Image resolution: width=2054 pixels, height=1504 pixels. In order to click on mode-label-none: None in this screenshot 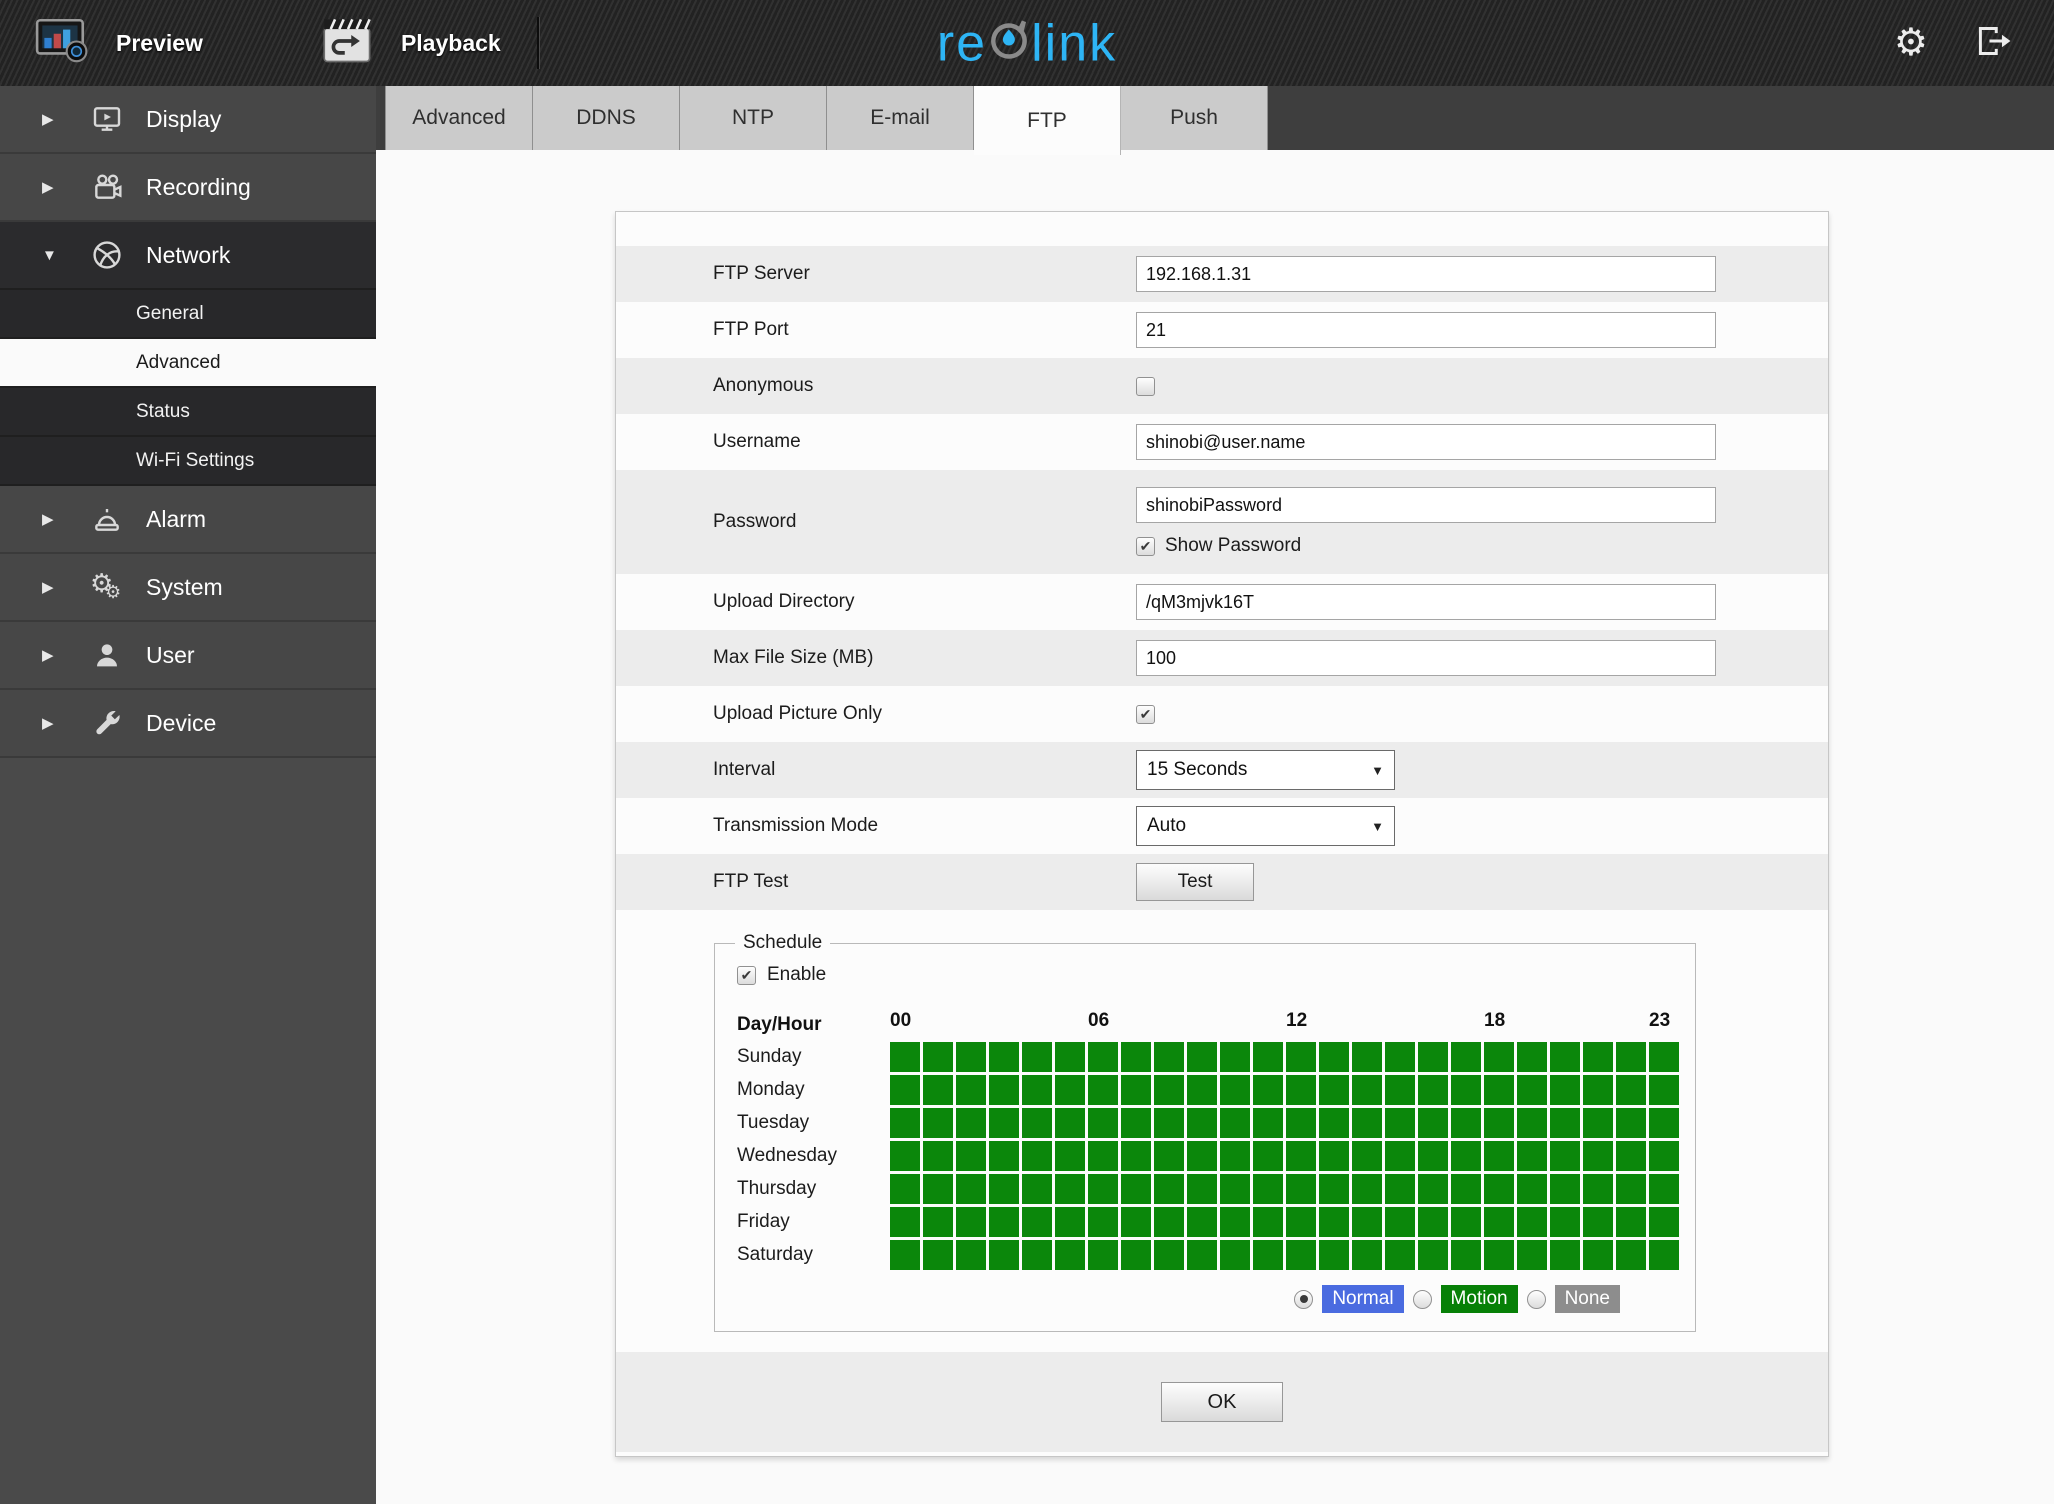, I will do `click(1587, 1299)`.